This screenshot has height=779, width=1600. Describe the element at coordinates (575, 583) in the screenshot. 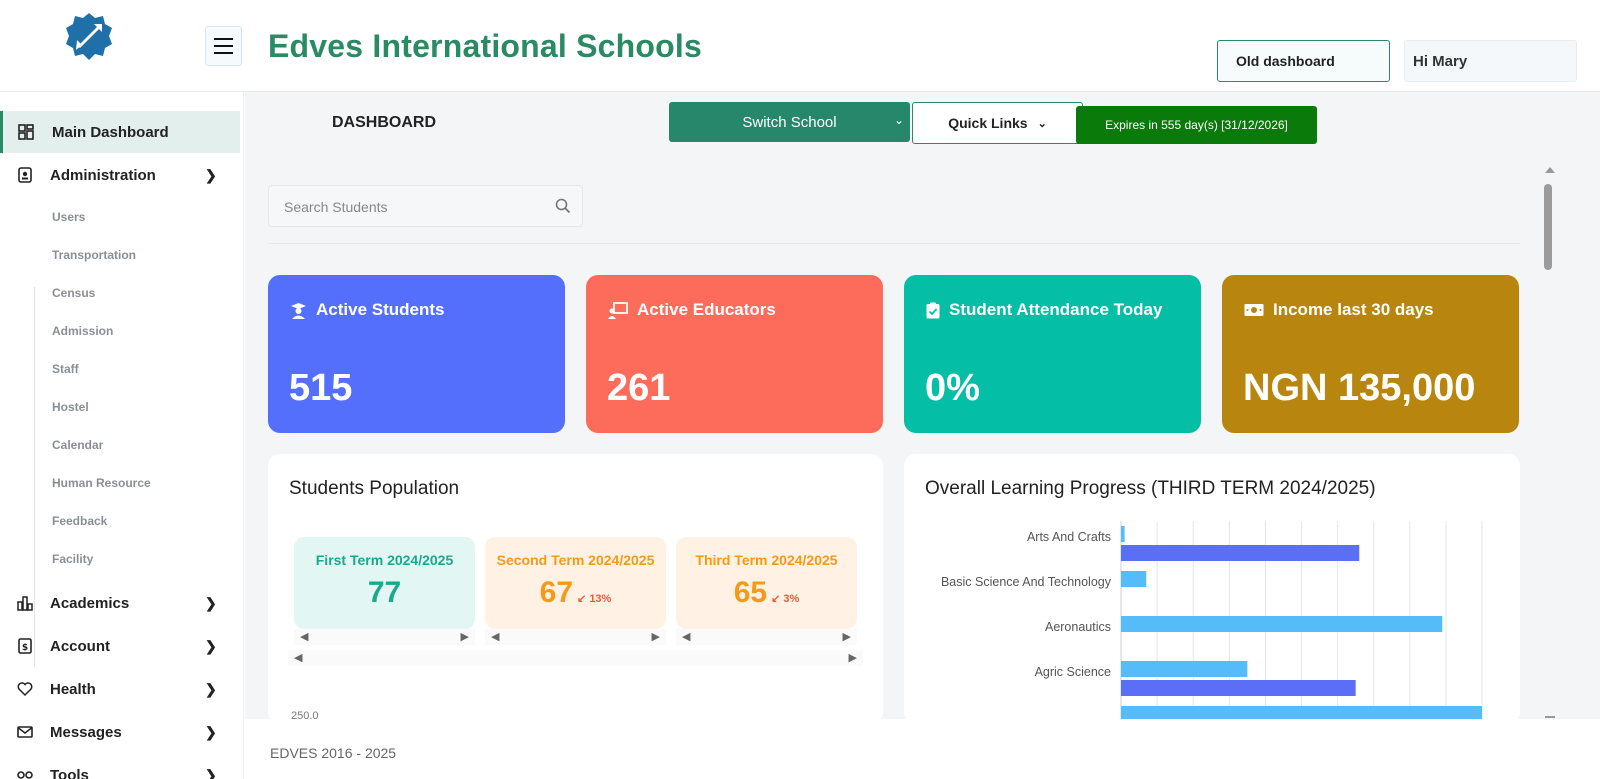

I see `term-card-second: Second Term 2024/2025 67 ↙ 13%` at that location.